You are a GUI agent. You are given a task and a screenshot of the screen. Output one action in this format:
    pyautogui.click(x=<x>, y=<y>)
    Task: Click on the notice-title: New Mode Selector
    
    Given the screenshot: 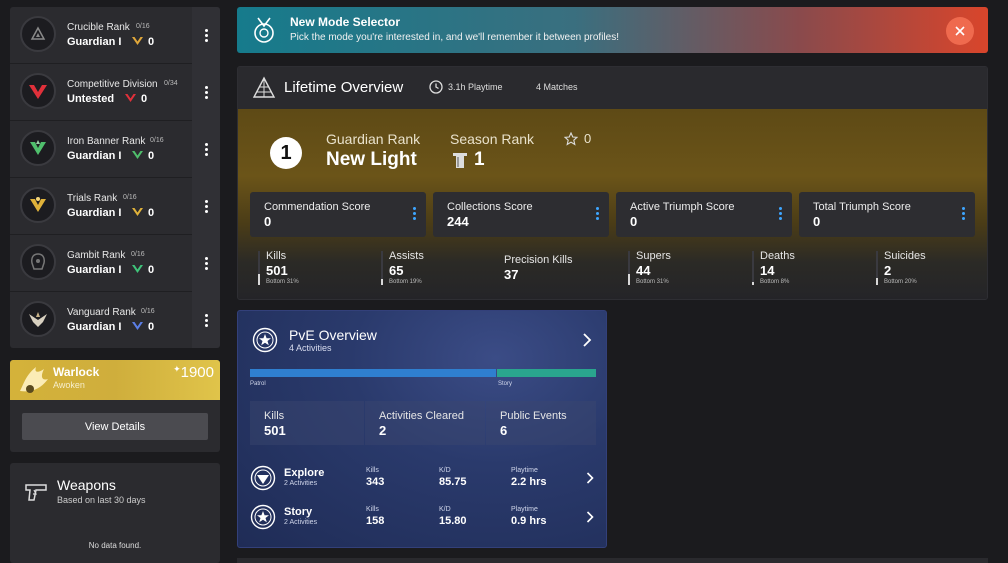 What is the action you would take?
    pyautogui.click(x=345, y=22)
    